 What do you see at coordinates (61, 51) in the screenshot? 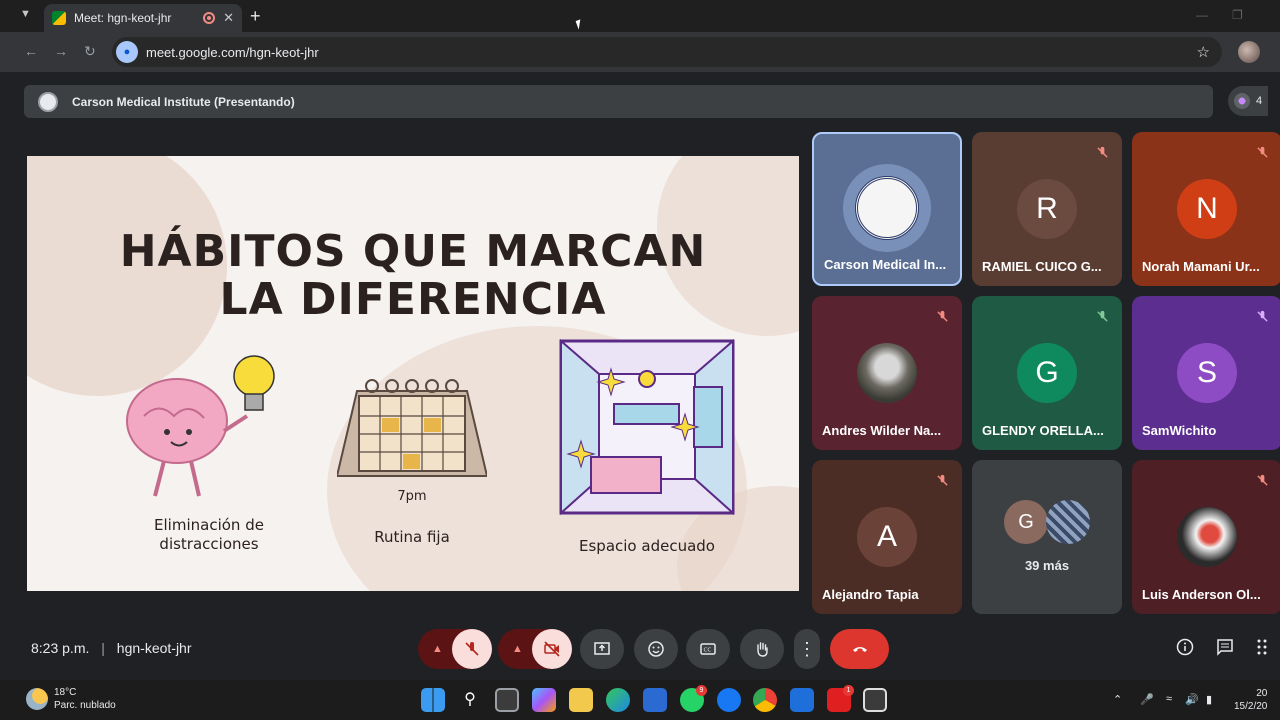
I see `forward-arrow-icon: →` at bounding box center [61, 51].